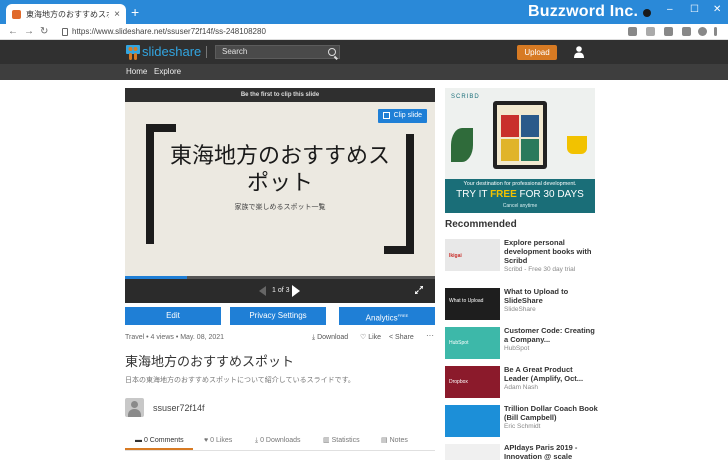 The height and width of the screenshot is (460, 728). Describe the element at coordinates (702, 31) in the screenshot. I see `profile-icon` at that location.